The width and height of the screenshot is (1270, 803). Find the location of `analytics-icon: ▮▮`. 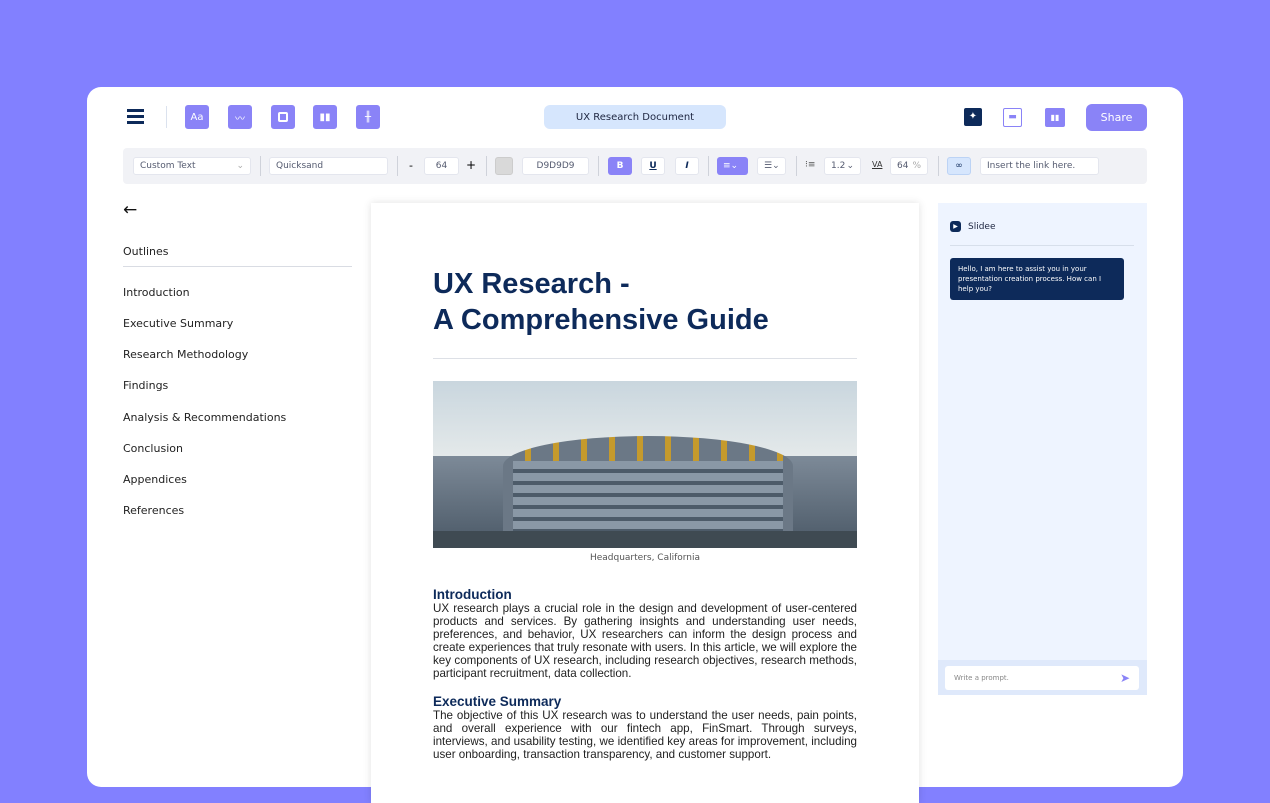

analytics-icon: ▮▮ is located at coordinates (1055, 117).